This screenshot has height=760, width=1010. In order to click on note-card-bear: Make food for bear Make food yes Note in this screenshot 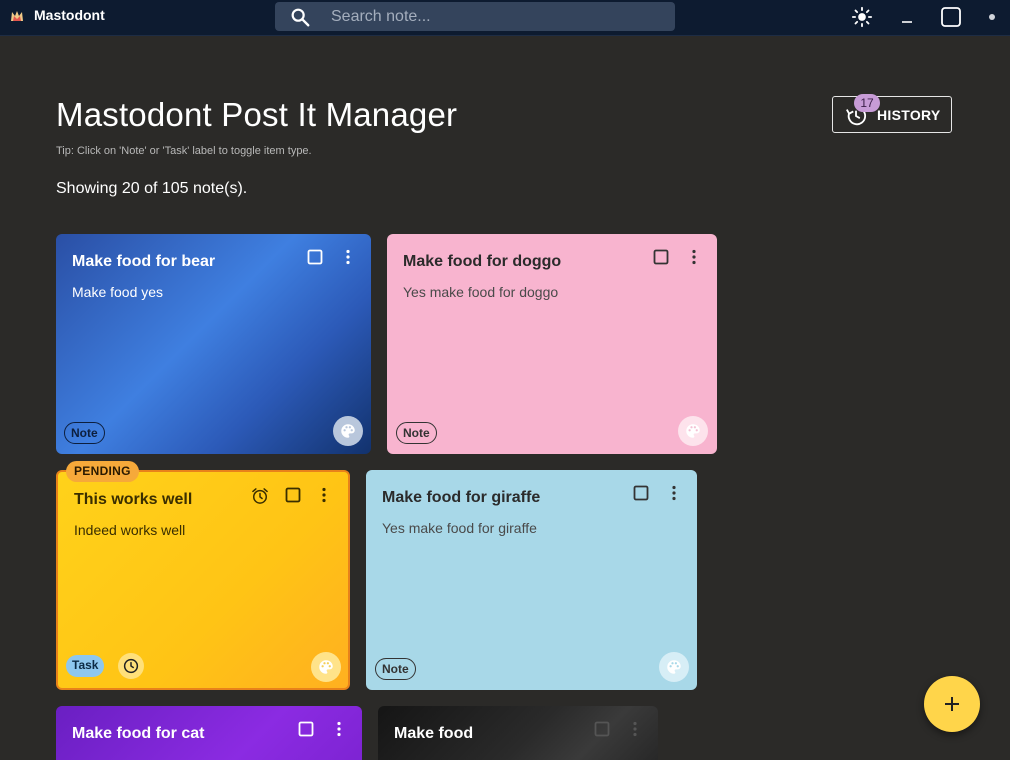, I will do `click(213, 344)`.